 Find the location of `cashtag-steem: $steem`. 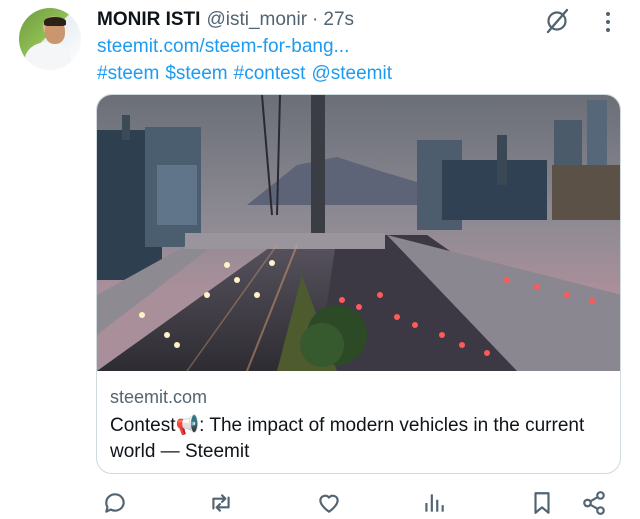

cashtag-steem: $steem is located at coordinates (196, 73).